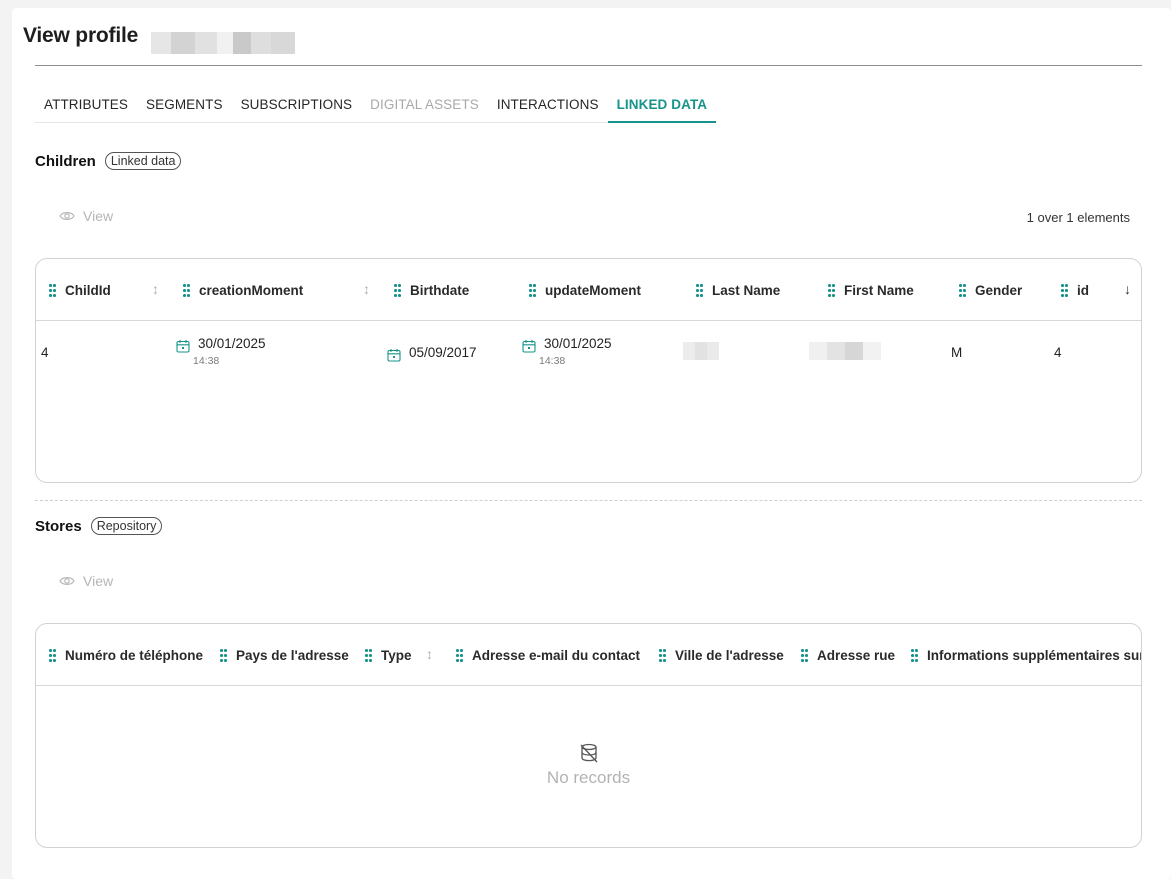 This screenshot has height=879, width=1171. Describe the element at coordinates (86, 108) in the screenshot. I see `tab-attributes: ATTRIBUTES` at that location.